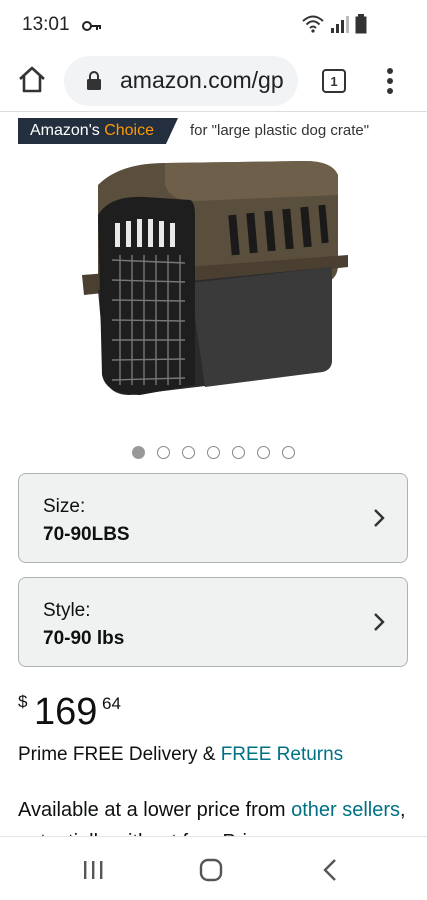 This screenshot has width=427, height=900. Describe the element at coordinates (211, 870) in the screenshot. I see `home-circle-icon` at that location.